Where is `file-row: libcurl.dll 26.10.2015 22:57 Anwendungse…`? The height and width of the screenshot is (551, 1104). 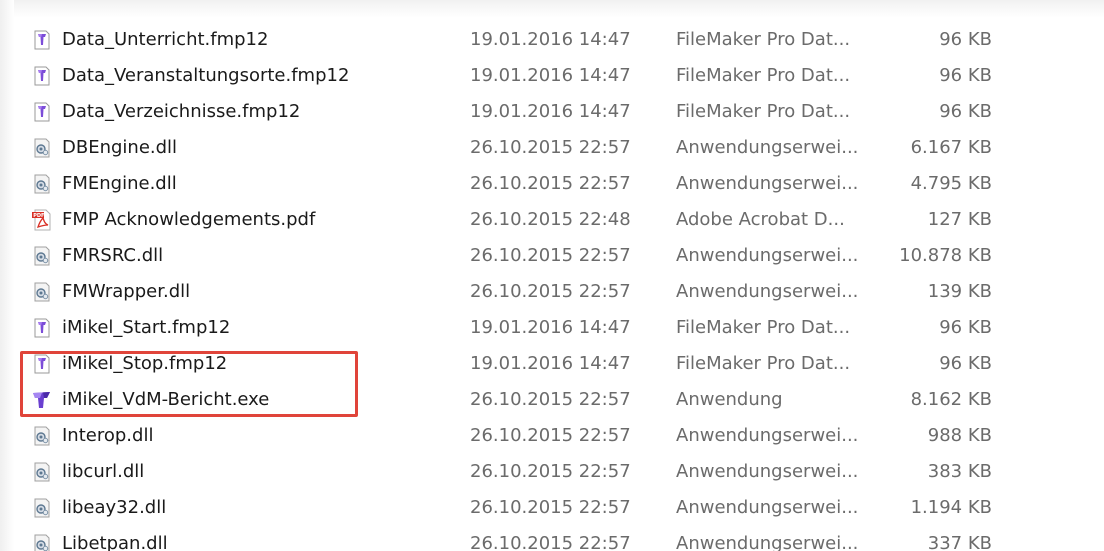 file-row: libcurl.dll 26.10.2015 22:57 Anwendungse… is located at coordinates (552, 472).